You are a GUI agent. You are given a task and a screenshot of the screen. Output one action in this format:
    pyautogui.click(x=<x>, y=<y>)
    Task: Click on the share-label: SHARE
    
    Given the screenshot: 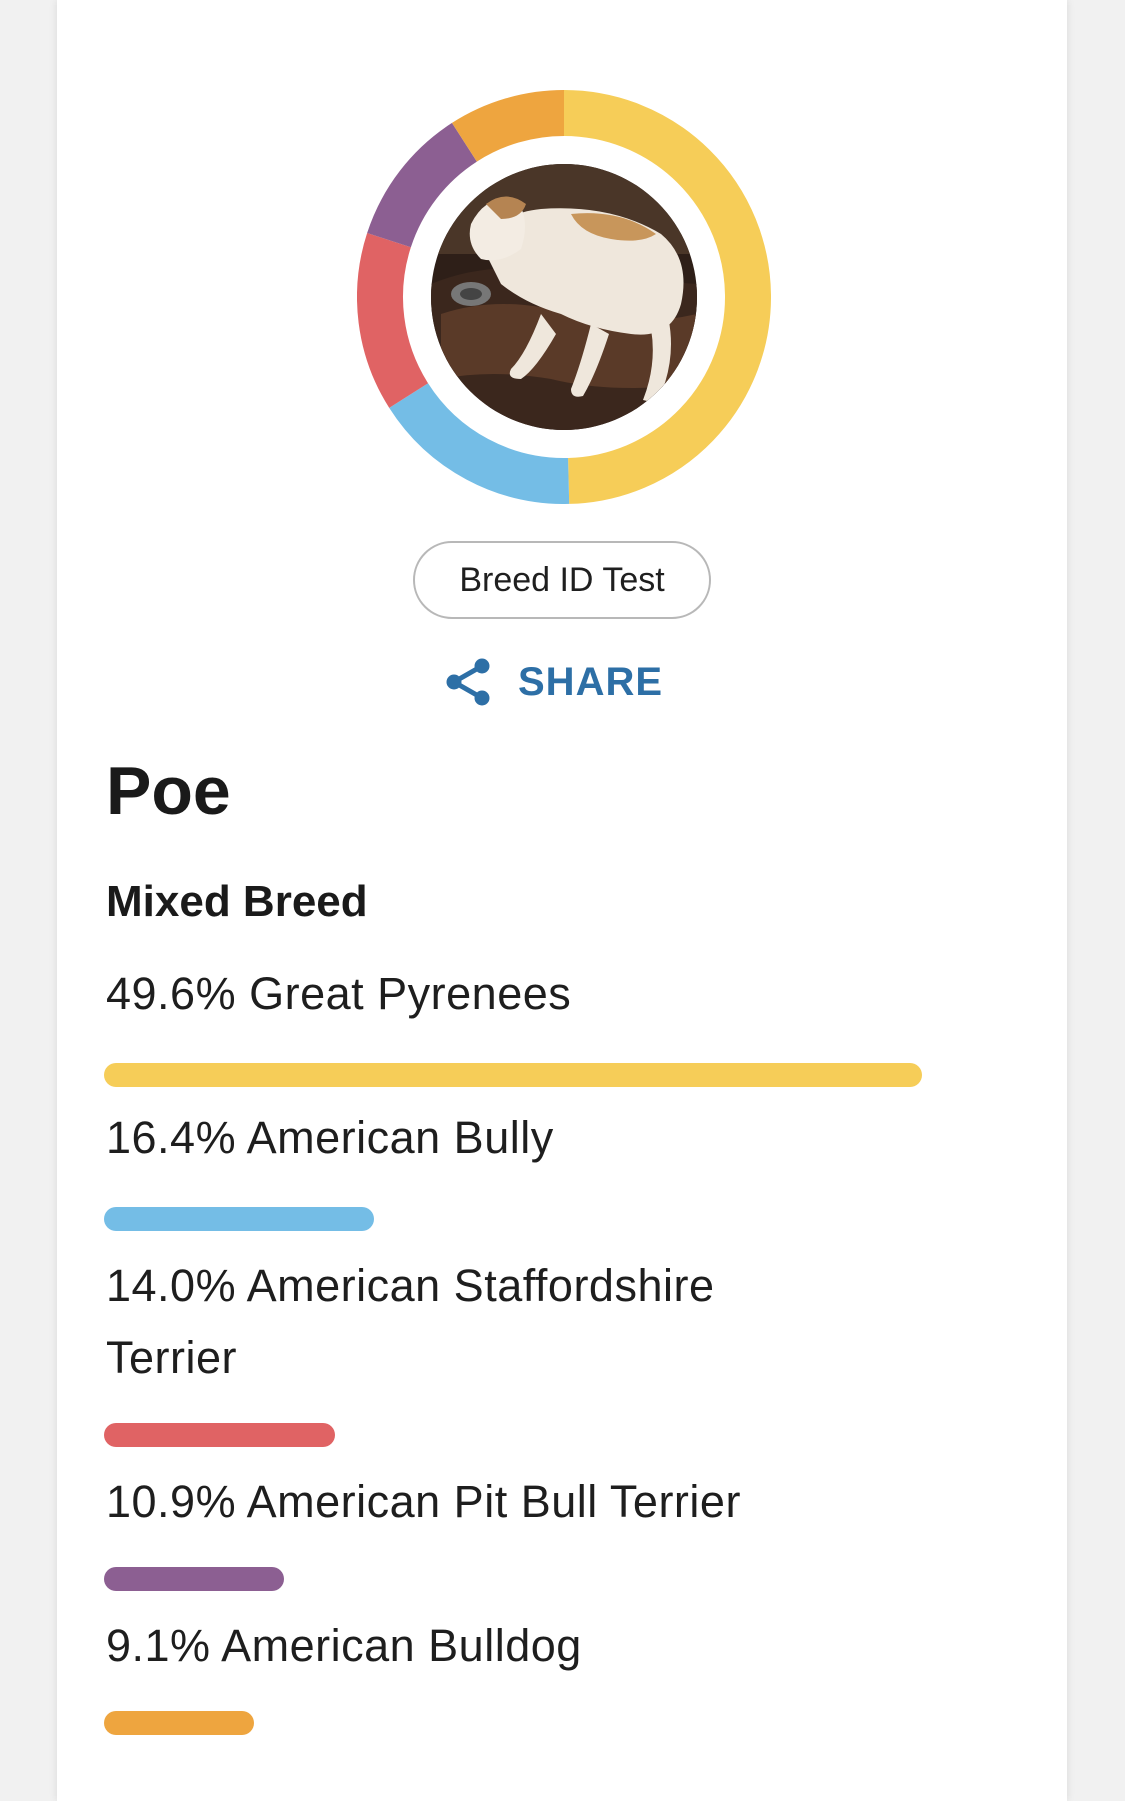 What is the action you would take?
    pyautogui.click(x=591, y=681)
    